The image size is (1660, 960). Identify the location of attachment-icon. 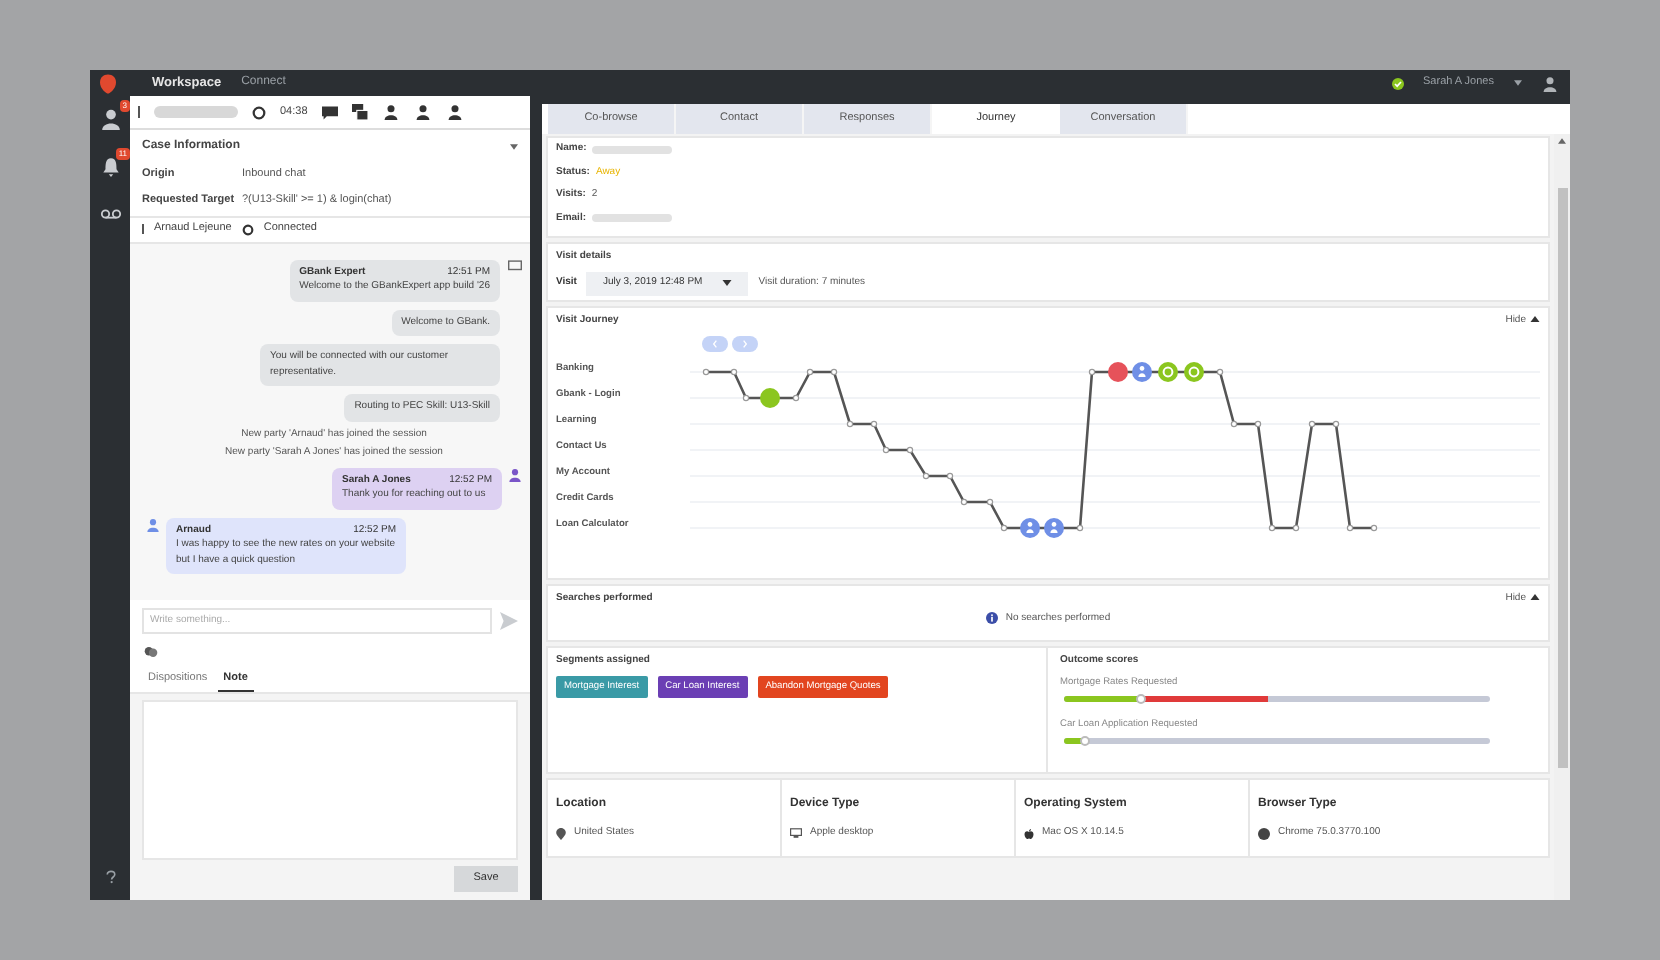
(151, 651).